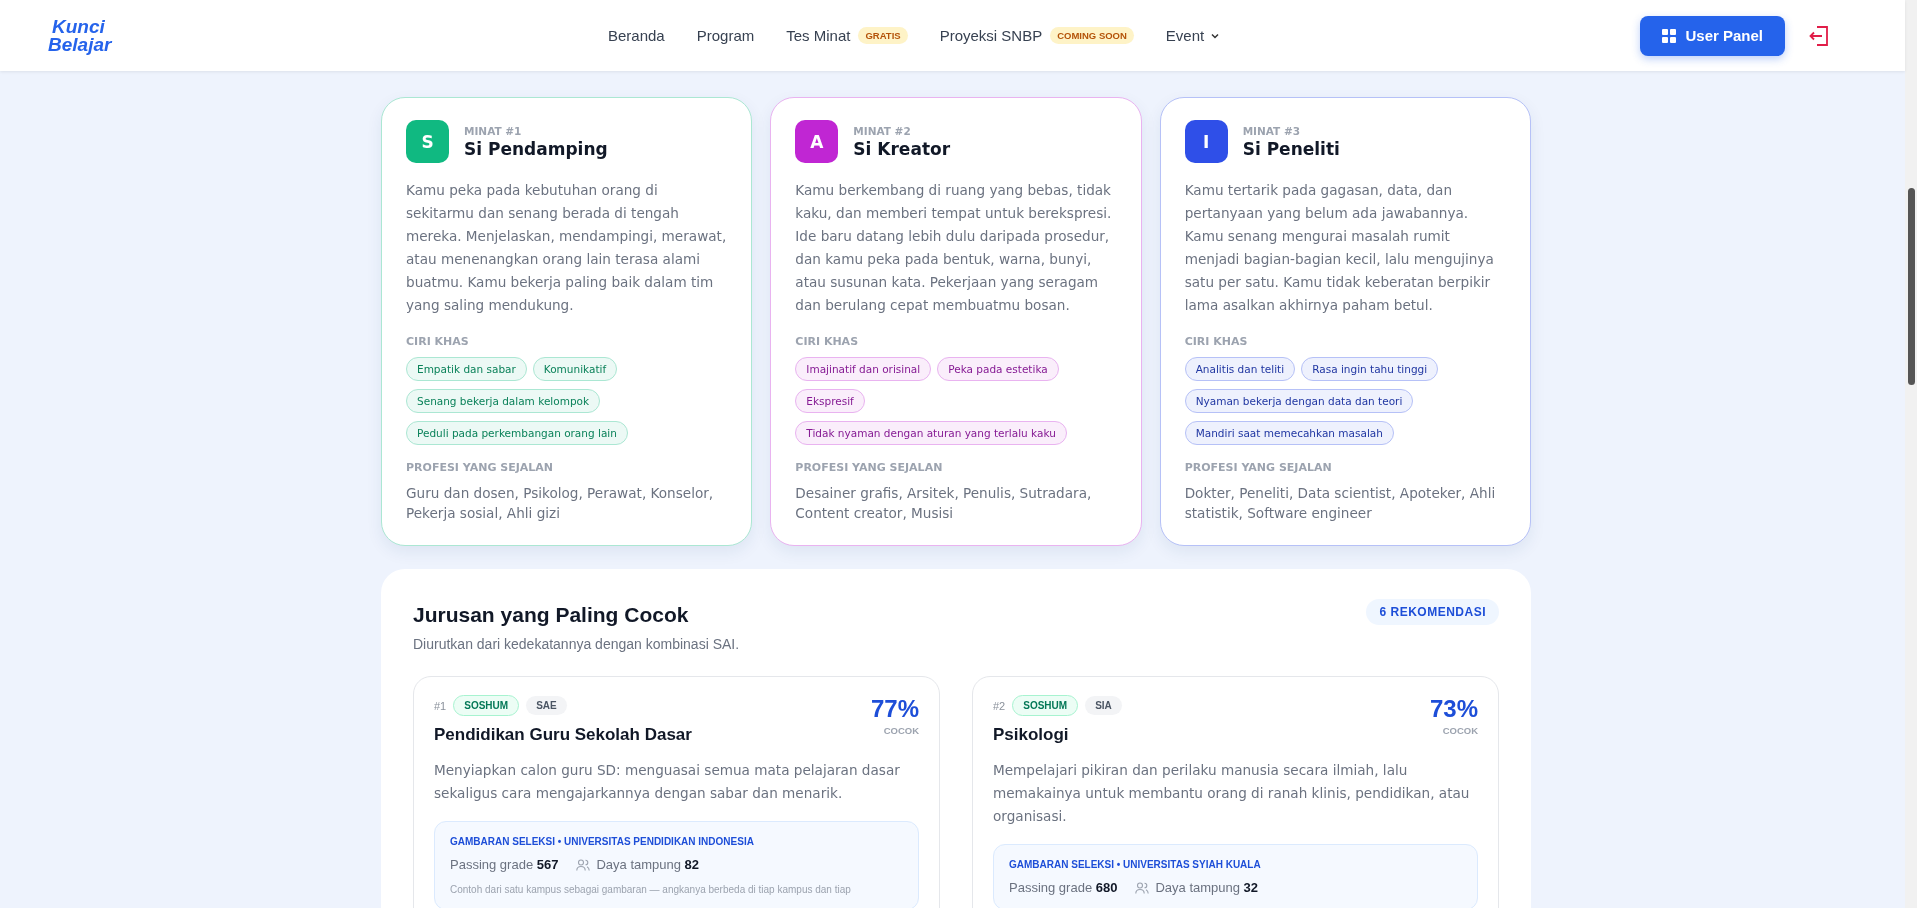 The width and height of the screenshot is (1917, 908). What do you see at coordinates (1339, 248) in the screenshot?
I see `interest-description: Kamu tertarik pada gagasan, data, dan pertanyaan yang belum ada jawabannya. Kamu senang mengurai masalah rumit menjadi bagian-bagian kecil, lalu mengujinya satu per satu. Kamu tidak keberatan berpikir lama asalkan akhirnya paham betul.` at bounding box center [1339, 248].